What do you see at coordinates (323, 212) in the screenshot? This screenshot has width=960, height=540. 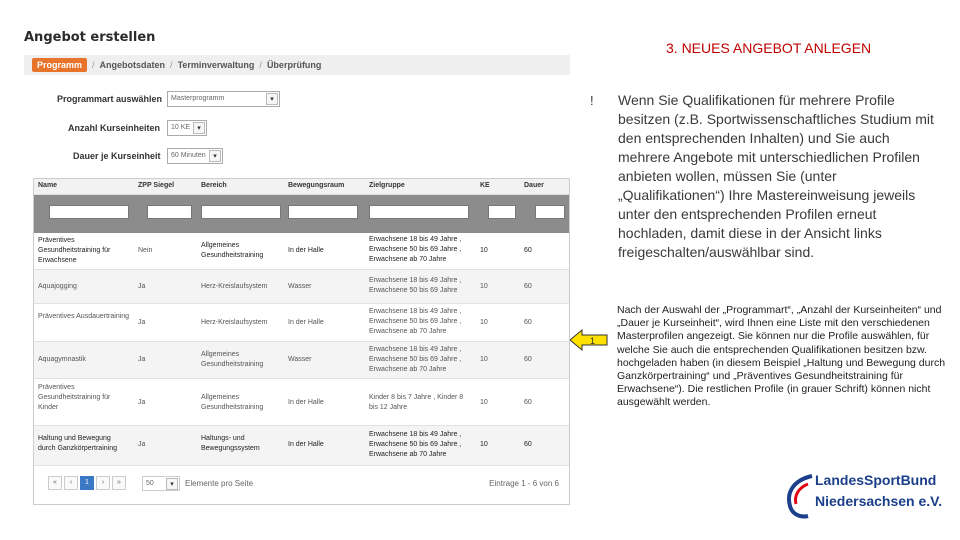 I see `filter-input-bewegungsraum` at bounding box center [323, 212].